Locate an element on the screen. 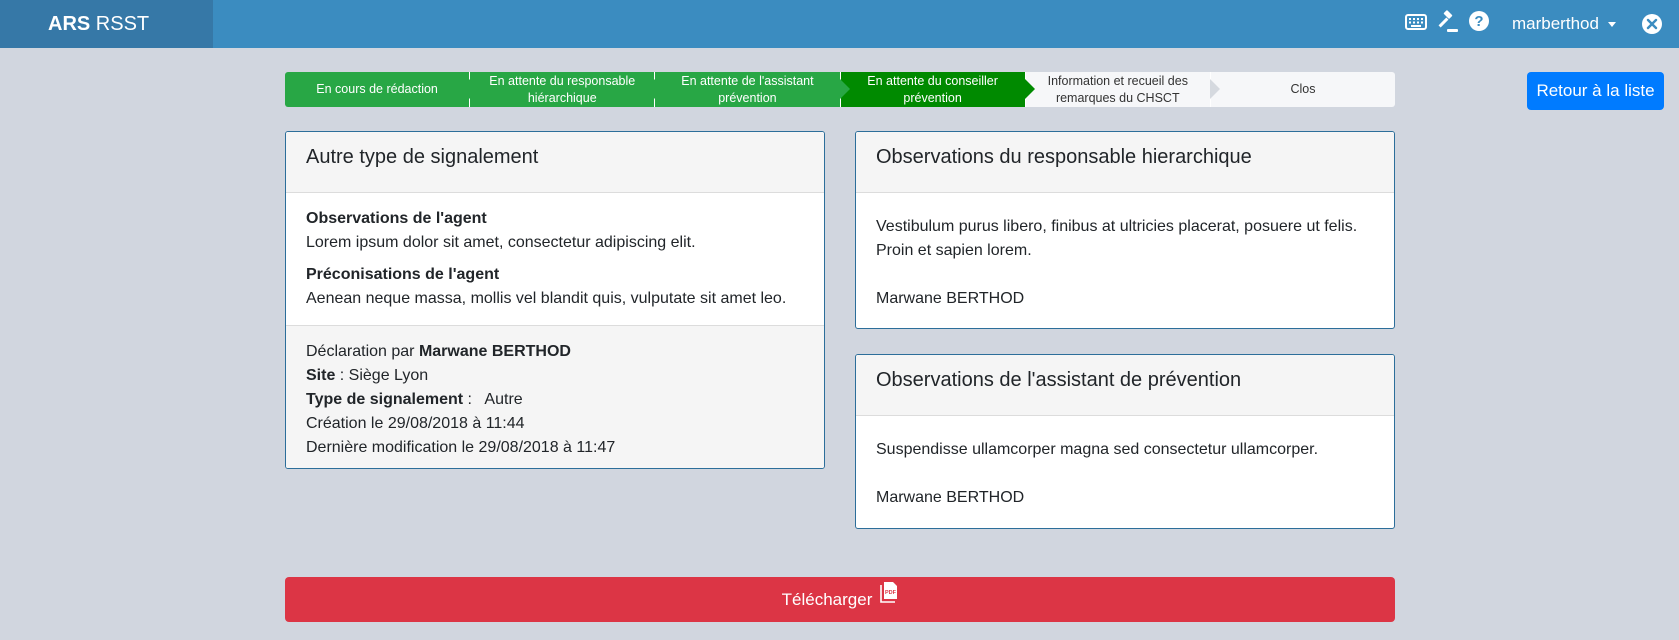  help-icon: ? is located at coordinates (1479, 23).